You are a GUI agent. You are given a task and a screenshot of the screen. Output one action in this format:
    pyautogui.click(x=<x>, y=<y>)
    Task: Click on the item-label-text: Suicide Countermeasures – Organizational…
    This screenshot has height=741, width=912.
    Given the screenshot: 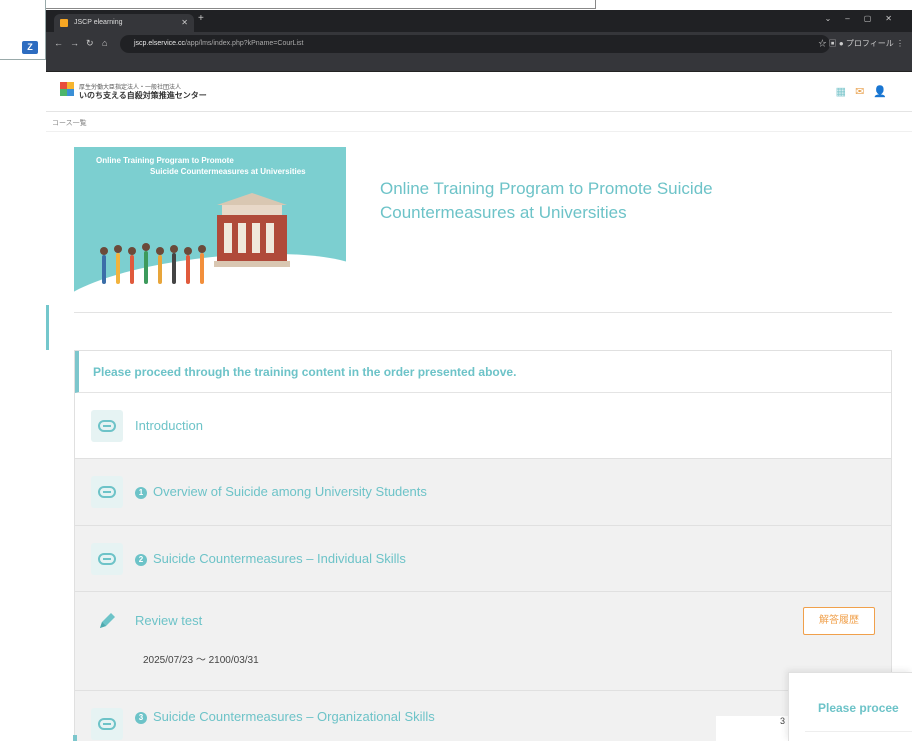 What is the action you would take?
    pyautogui.click(x=294, y=716)
    